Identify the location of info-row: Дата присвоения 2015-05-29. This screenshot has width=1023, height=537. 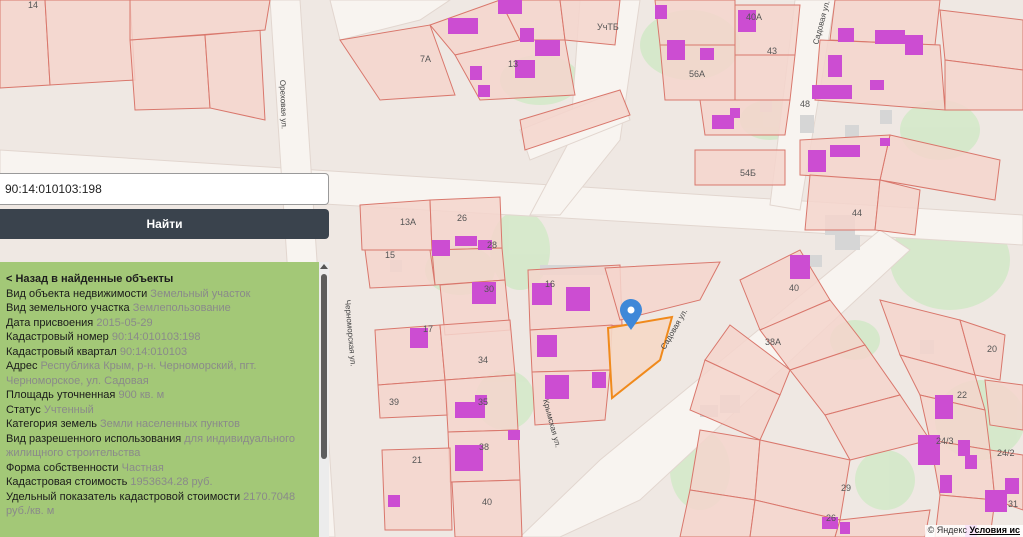
(158, 323).